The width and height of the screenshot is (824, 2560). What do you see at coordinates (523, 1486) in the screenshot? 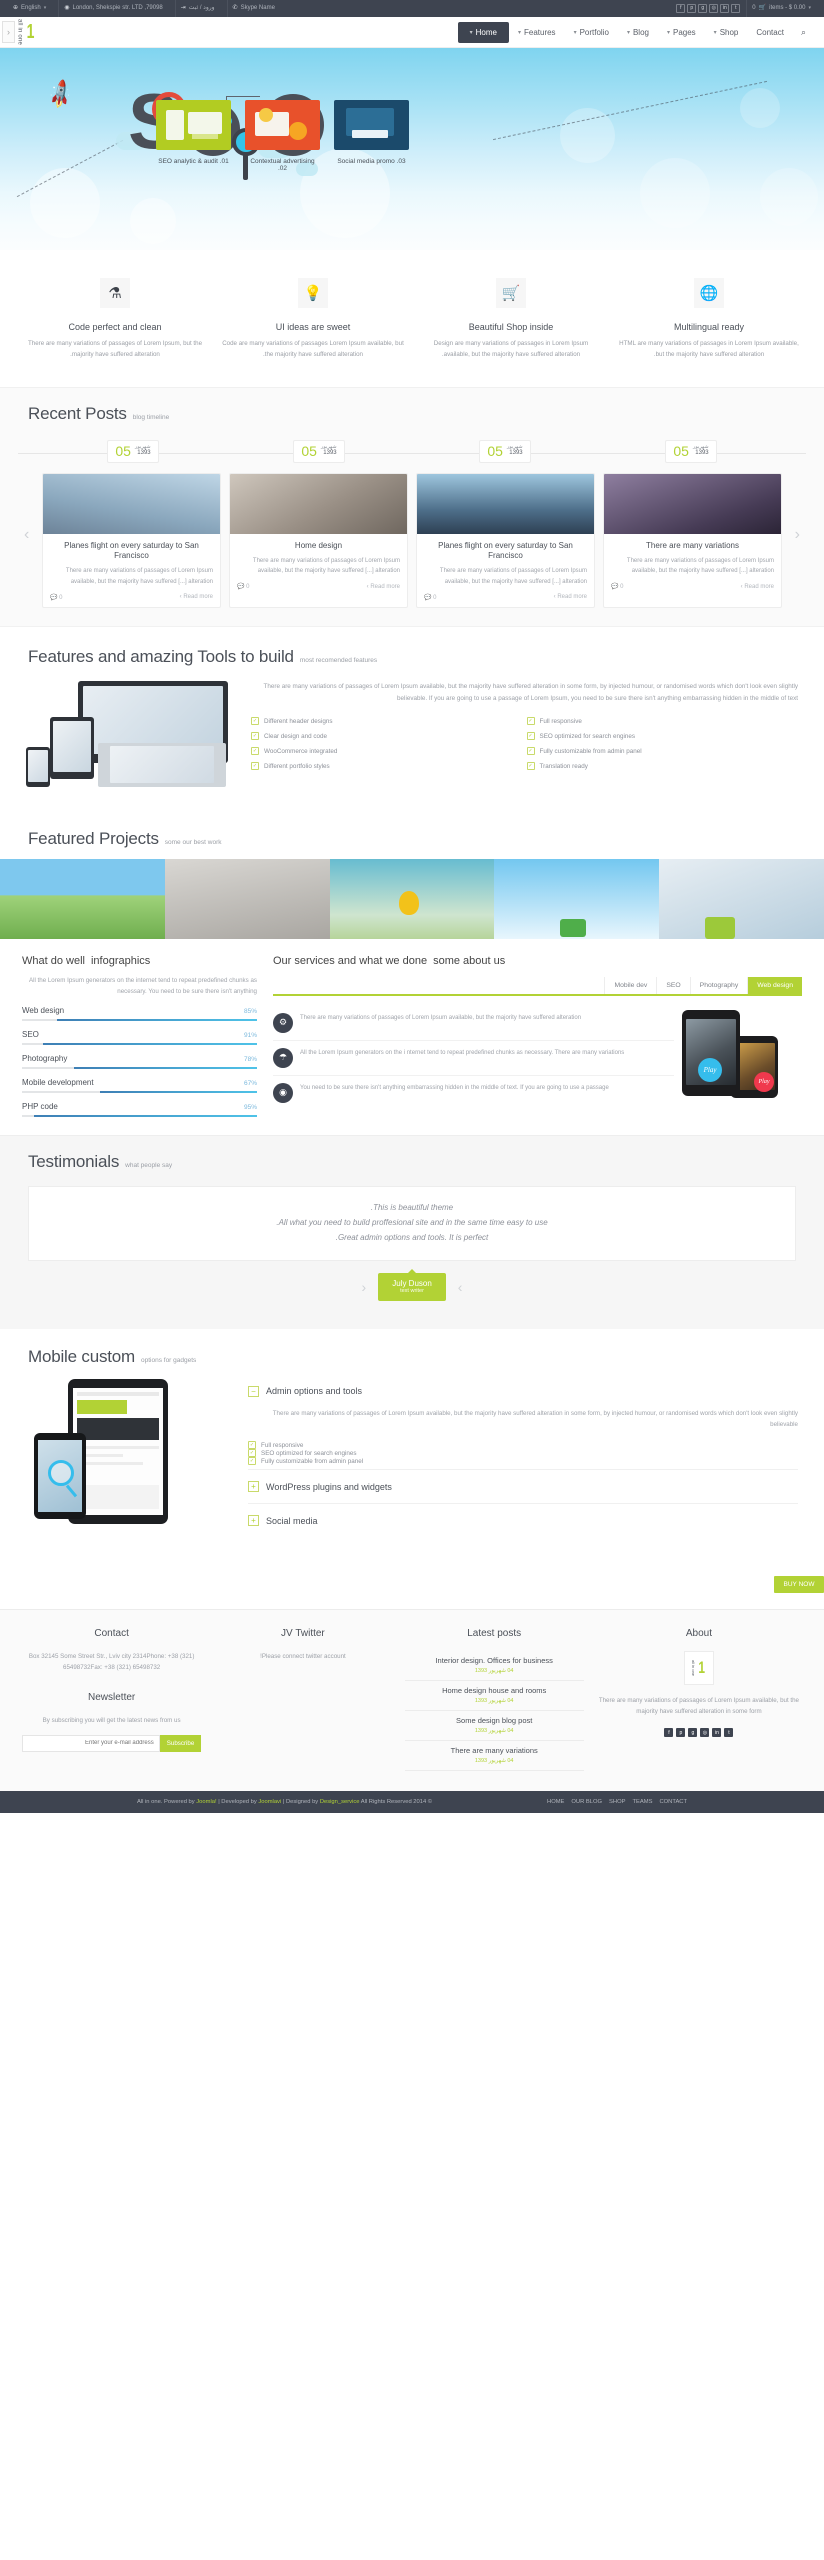
I see `accordion-header-plugins: + WordPress plugins and widgets` at bounding box center [523, 1486].